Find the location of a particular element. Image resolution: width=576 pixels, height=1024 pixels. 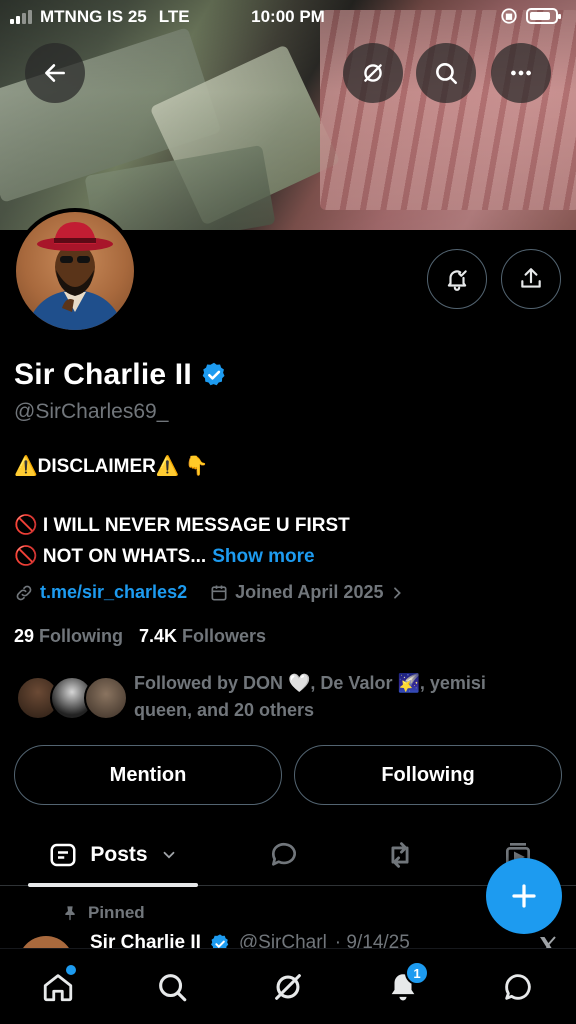

following-button: Following is located at coordinates (428, 775).